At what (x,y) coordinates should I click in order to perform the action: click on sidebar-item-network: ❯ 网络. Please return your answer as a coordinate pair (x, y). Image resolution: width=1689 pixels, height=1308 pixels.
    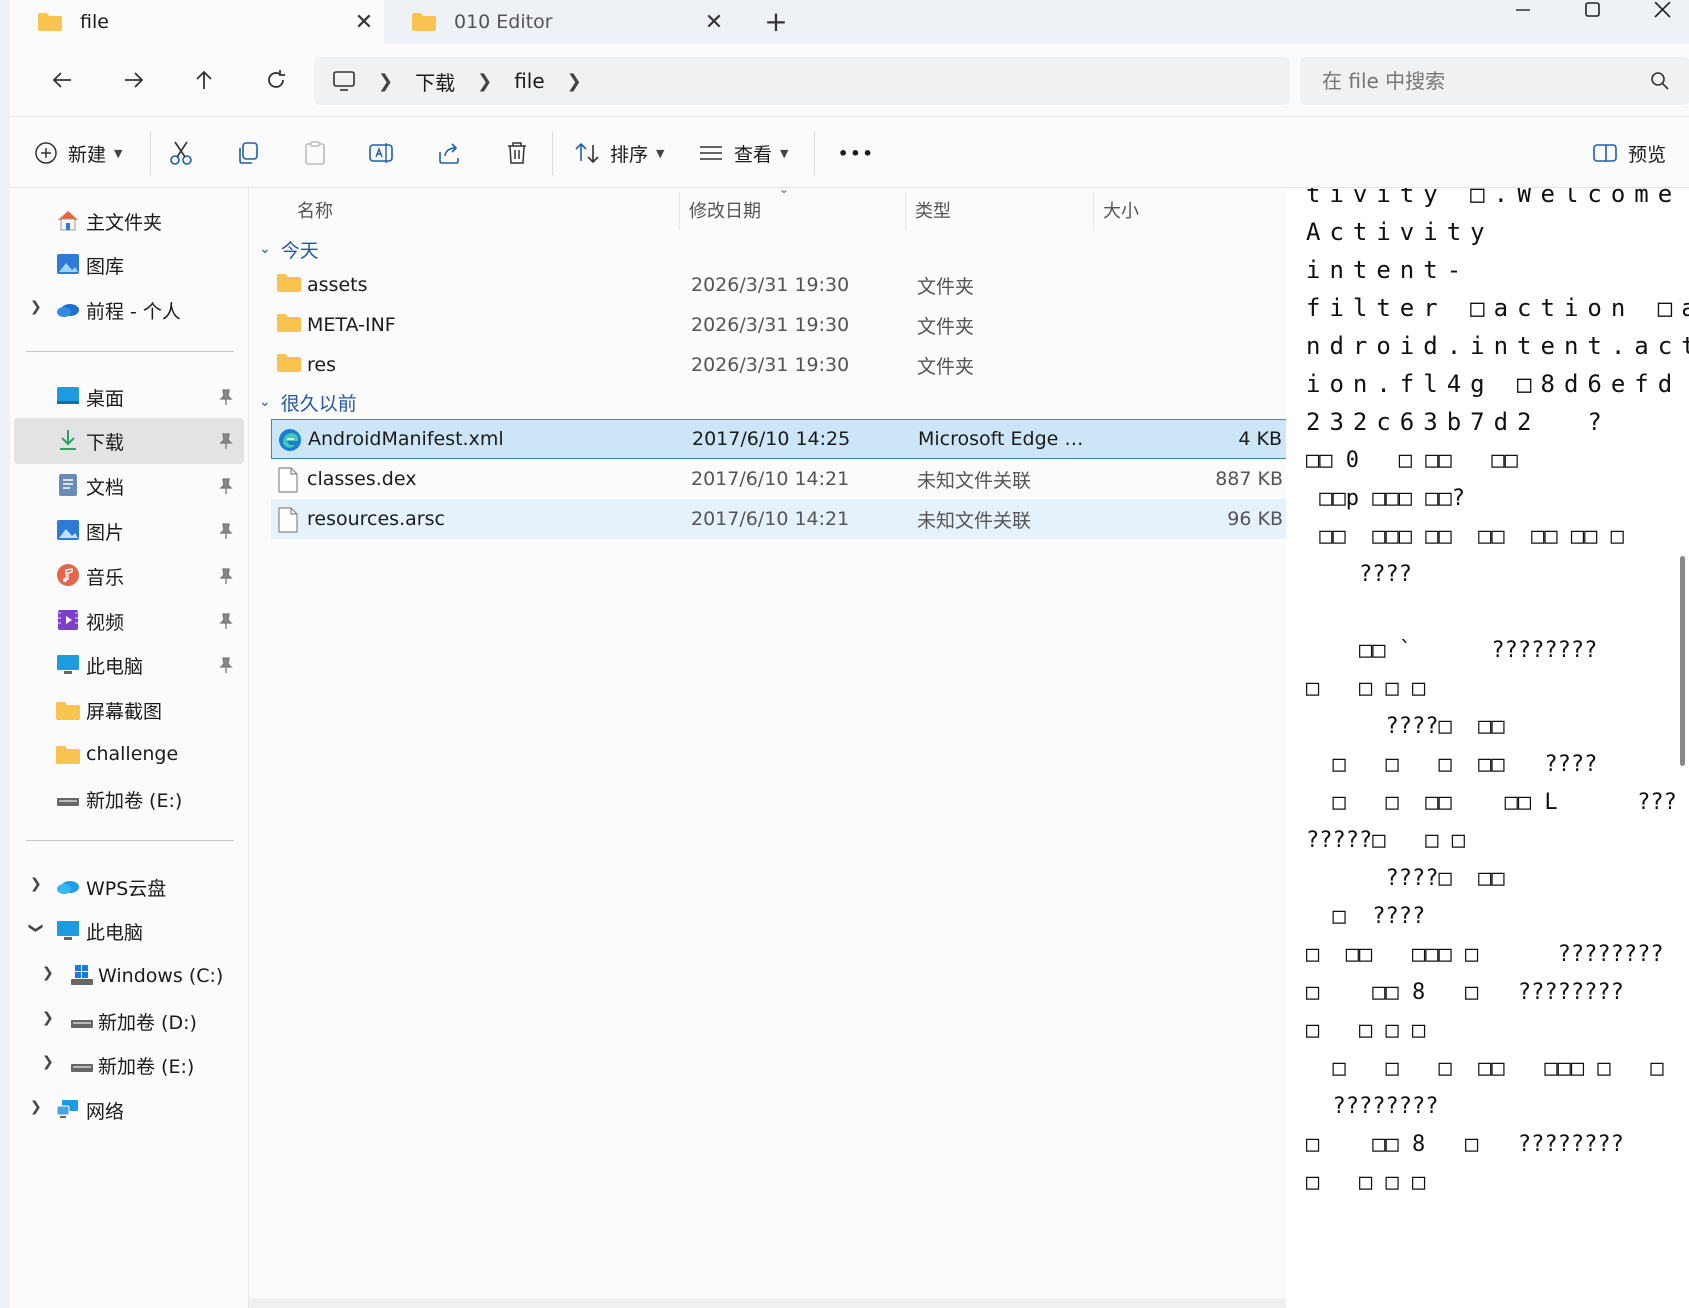
    Looking at the image, I should click on (129, 1110).